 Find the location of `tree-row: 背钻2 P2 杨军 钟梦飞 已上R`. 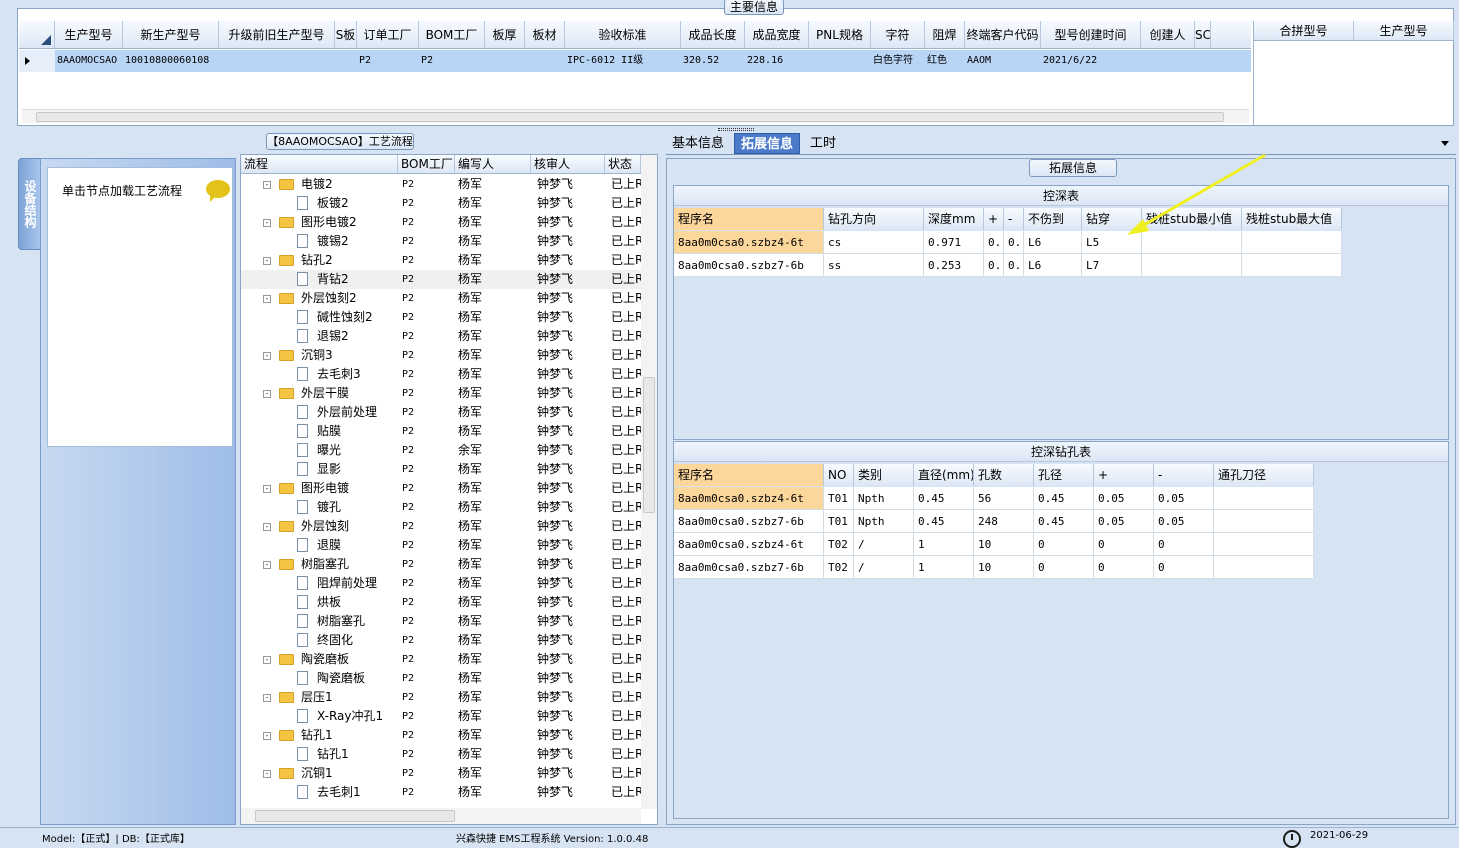

tree-row: 背钻2 P2 杨军 钟梦飞 已上R is located at coordinates (441, 279).